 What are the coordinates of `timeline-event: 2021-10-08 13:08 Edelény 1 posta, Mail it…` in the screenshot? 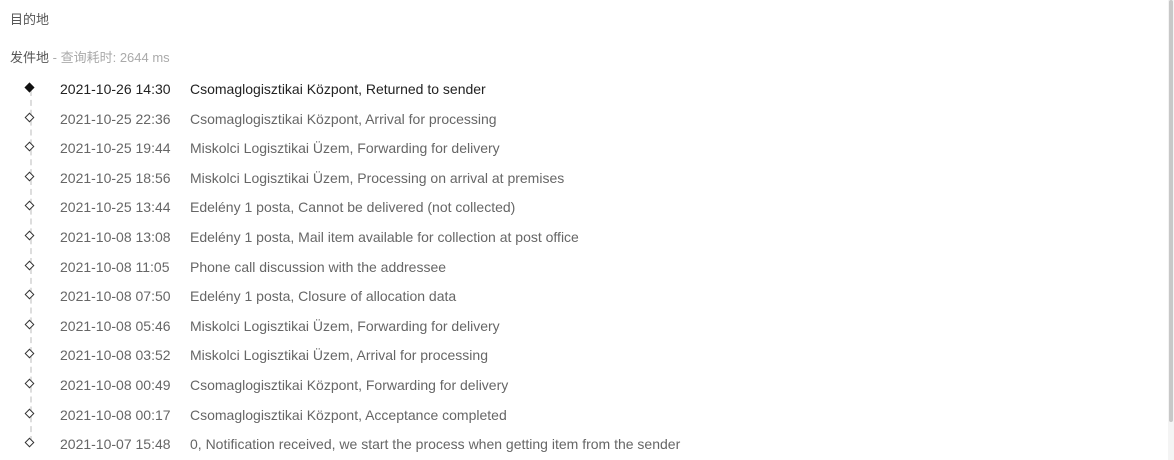 It's located at (584, 237).